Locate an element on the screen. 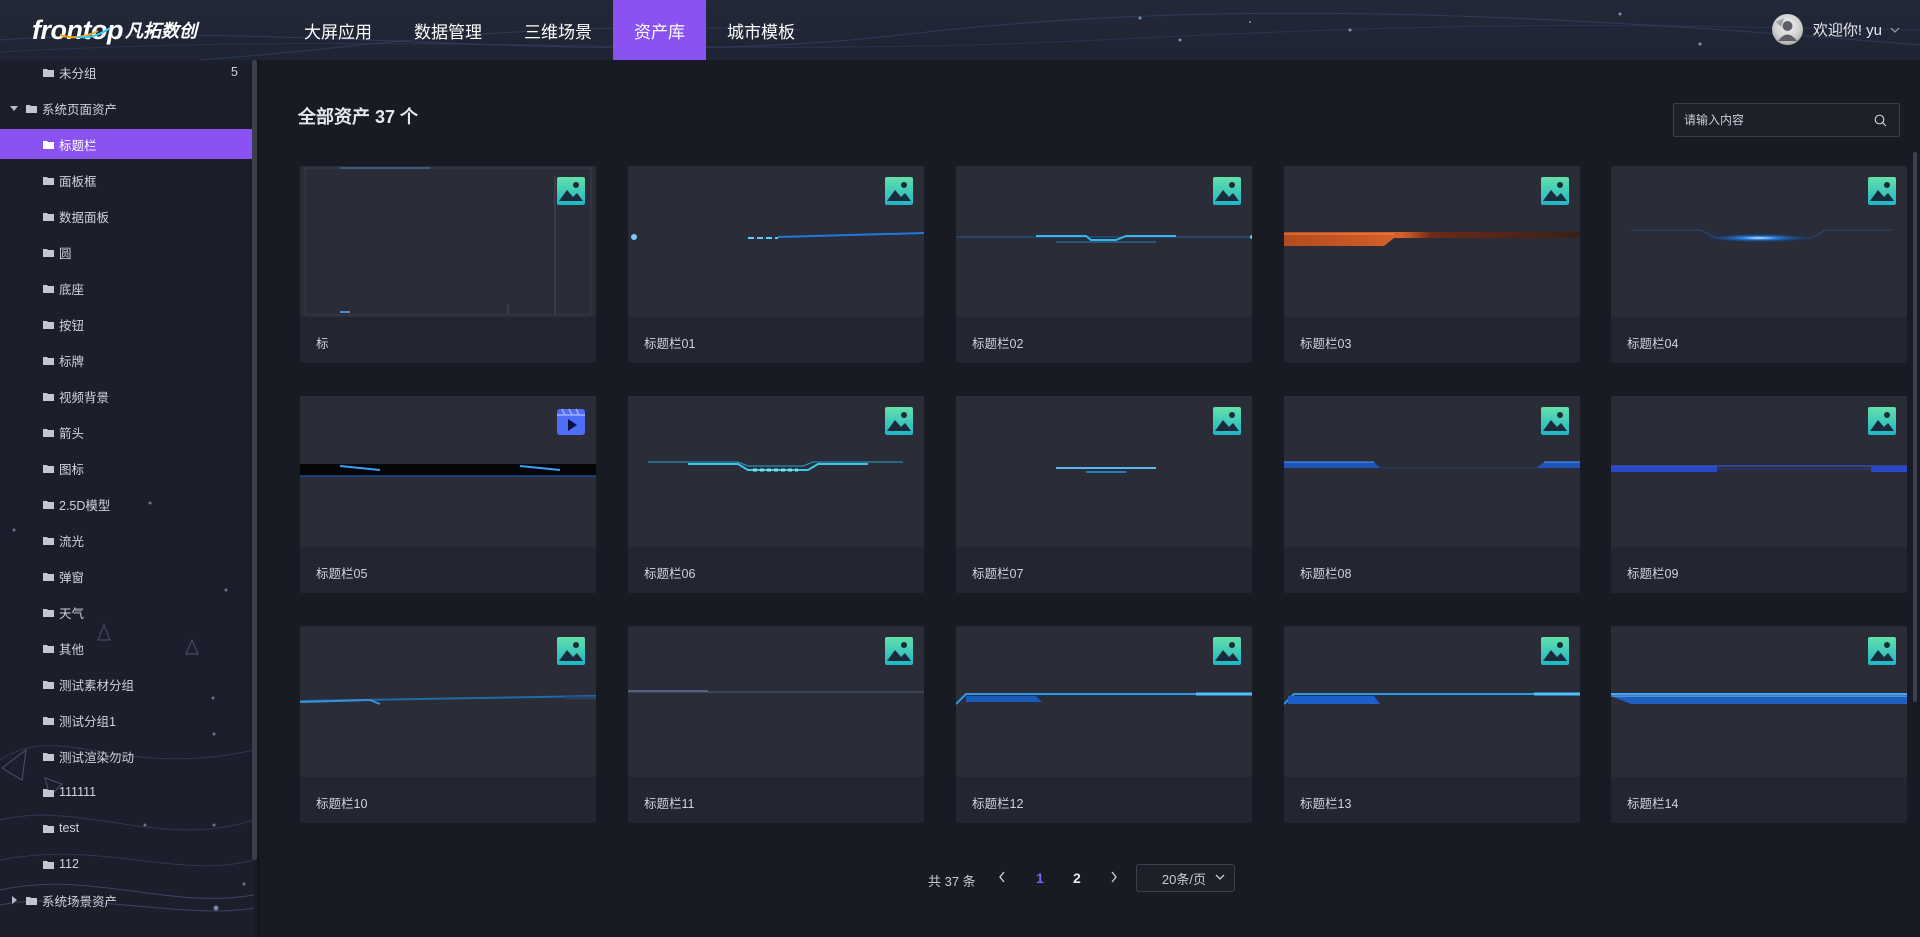 Image resolution: width=1920 pixels, height=937 pixels. page-1-button: 1 is located at coordinates (1040, 878).